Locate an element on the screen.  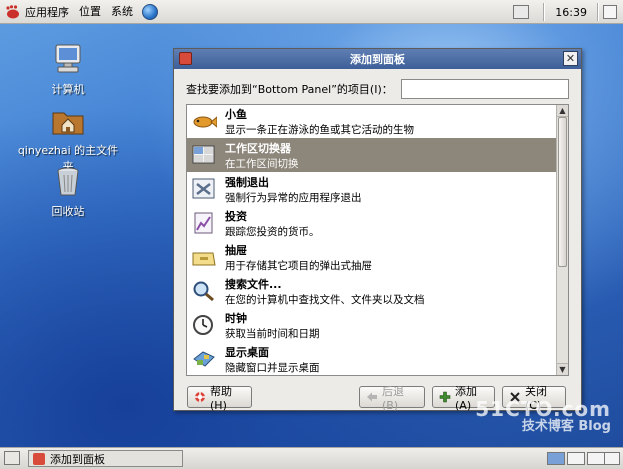
invest-chart-icon is located at coordinates (204, 223).